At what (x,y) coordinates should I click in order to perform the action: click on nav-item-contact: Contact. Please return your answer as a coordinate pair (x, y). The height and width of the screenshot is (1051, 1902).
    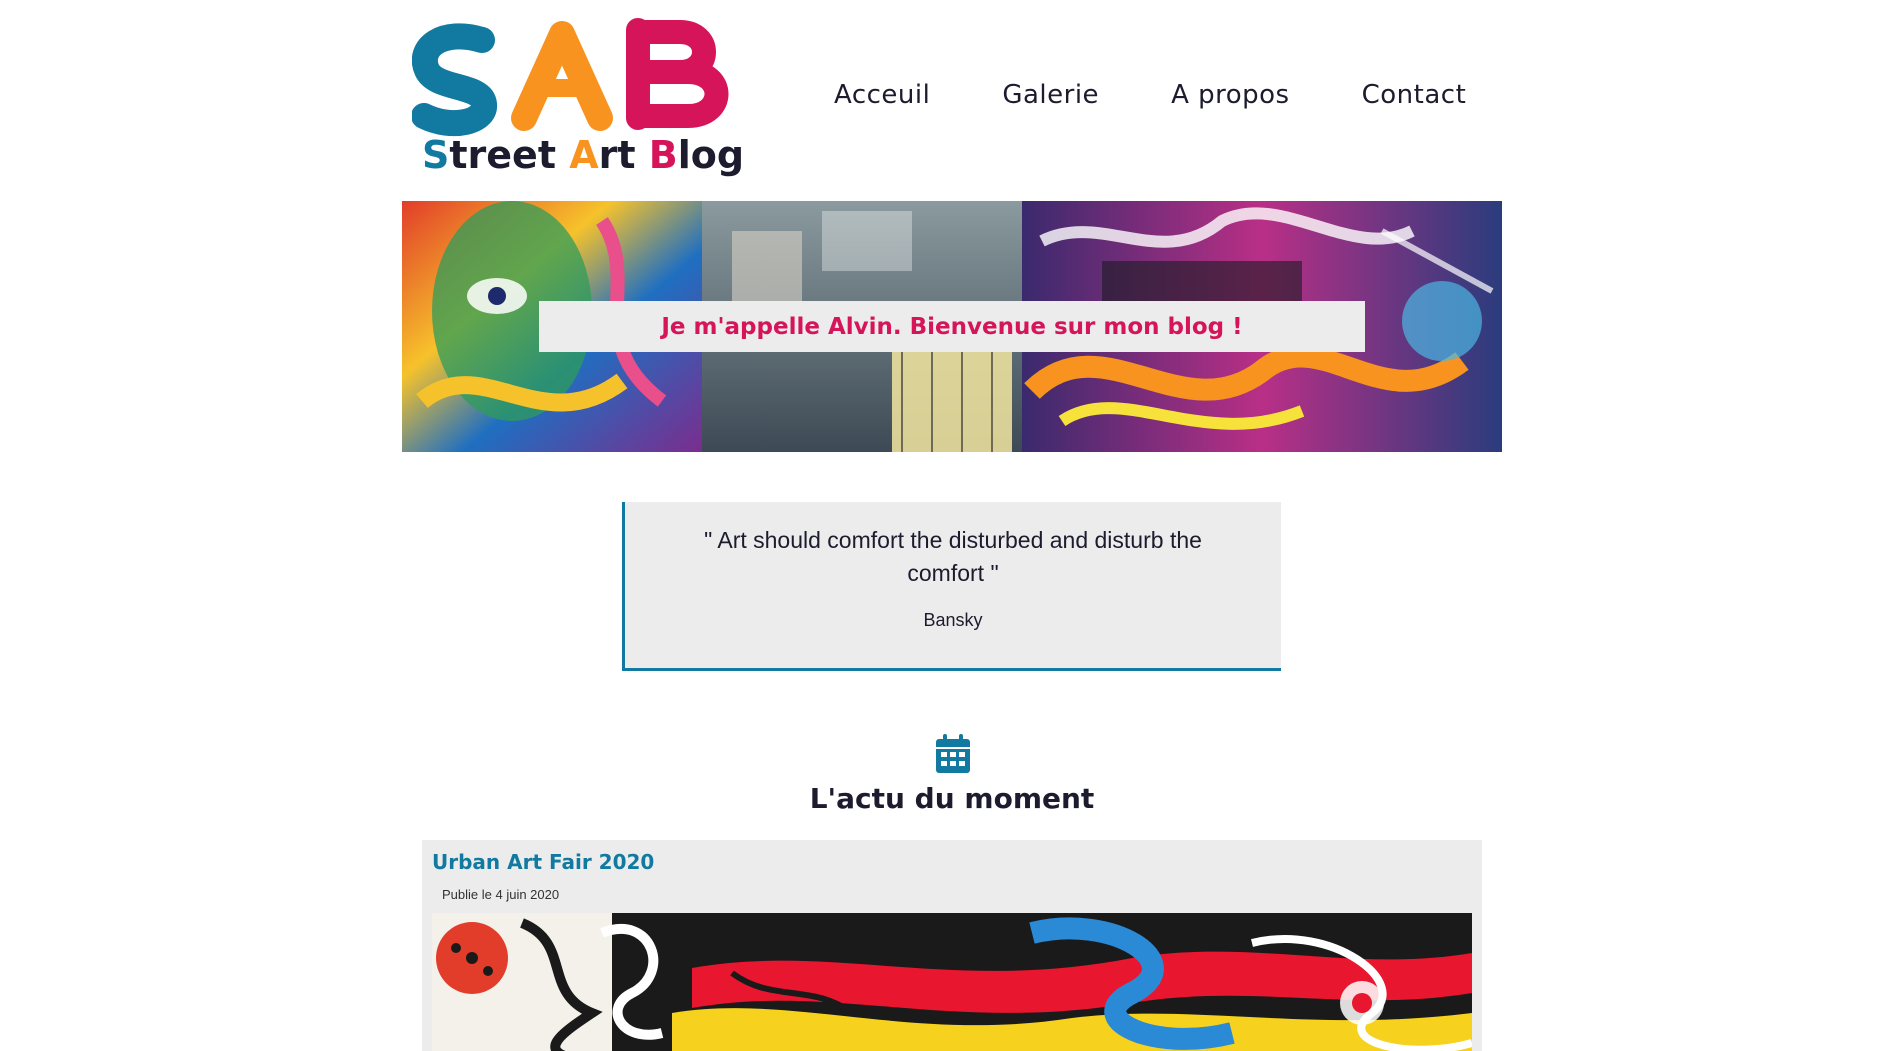
    Looking at the image, I should click on (1414, 95).